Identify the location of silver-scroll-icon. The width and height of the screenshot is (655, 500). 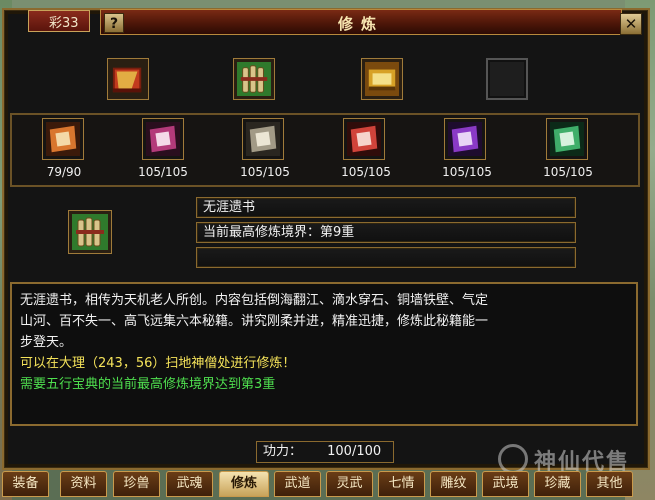
(263, 139).